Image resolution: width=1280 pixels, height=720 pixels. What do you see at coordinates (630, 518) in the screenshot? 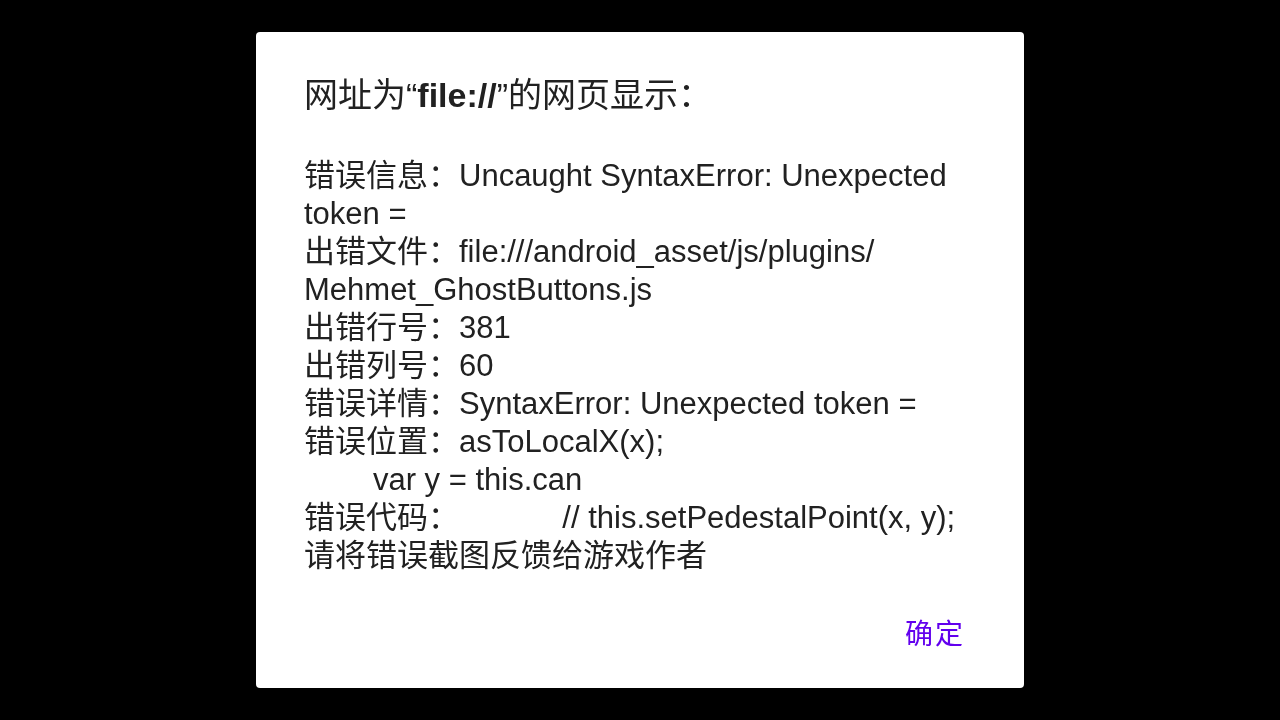
I see `message-line: 错误代码： // this.setPedestalPoint(x, y);` at bounding box center [630, 518].